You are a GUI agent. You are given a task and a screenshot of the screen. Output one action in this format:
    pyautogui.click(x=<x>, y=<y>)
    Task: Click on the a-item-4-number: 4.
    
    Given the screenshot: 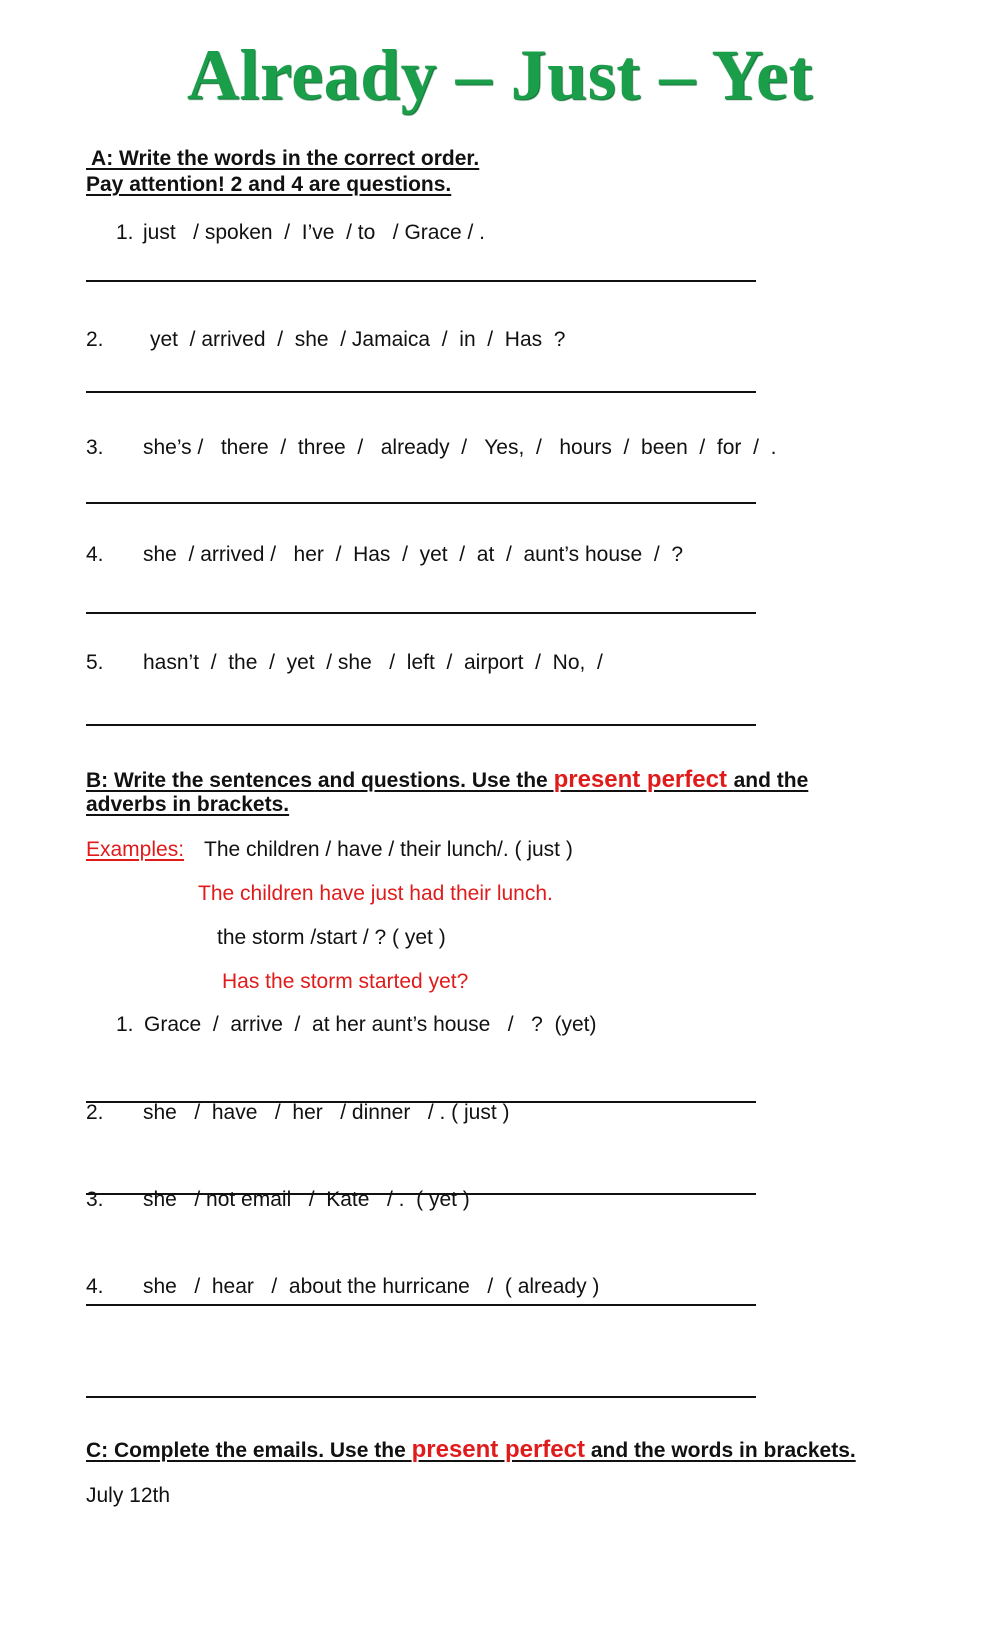 What is the action you would take?
    pyautogui.click(x=95, y=554)
    